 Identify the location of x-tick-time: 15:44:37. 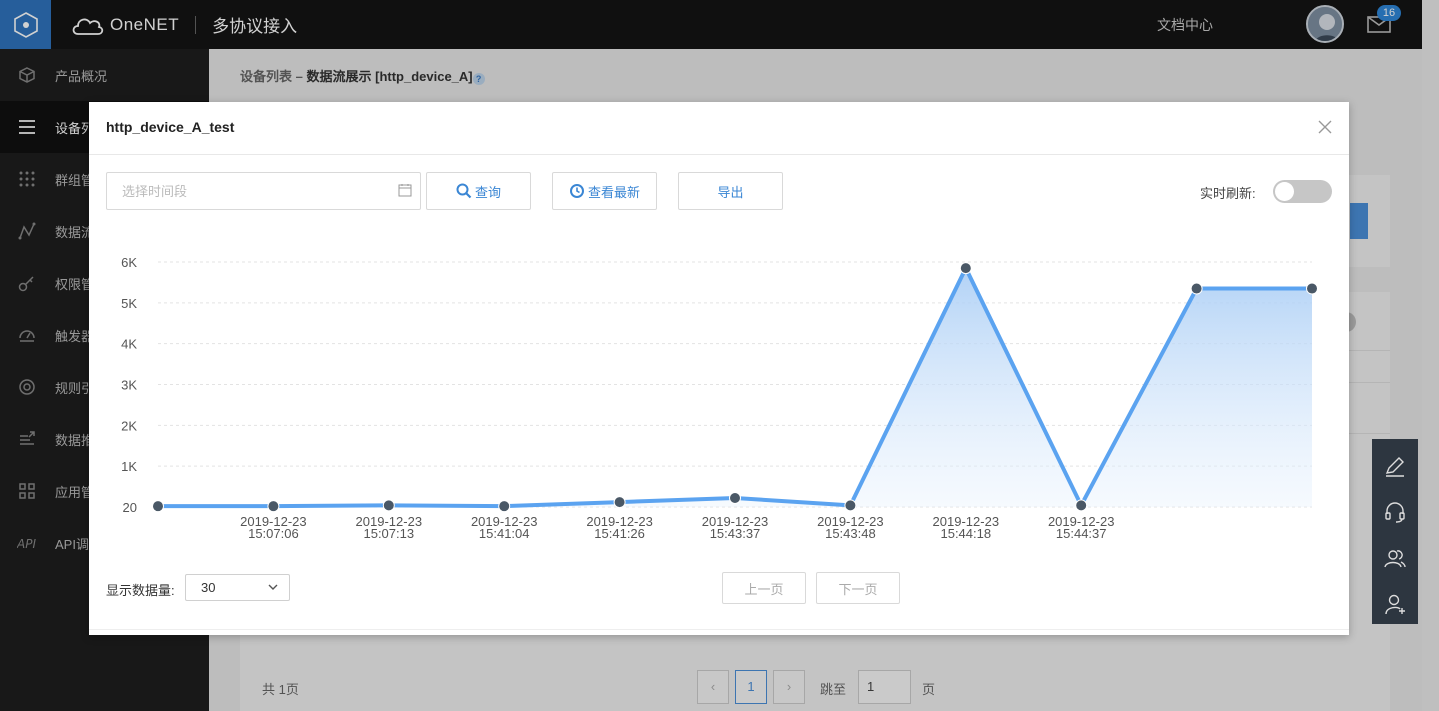
(1081, 533).